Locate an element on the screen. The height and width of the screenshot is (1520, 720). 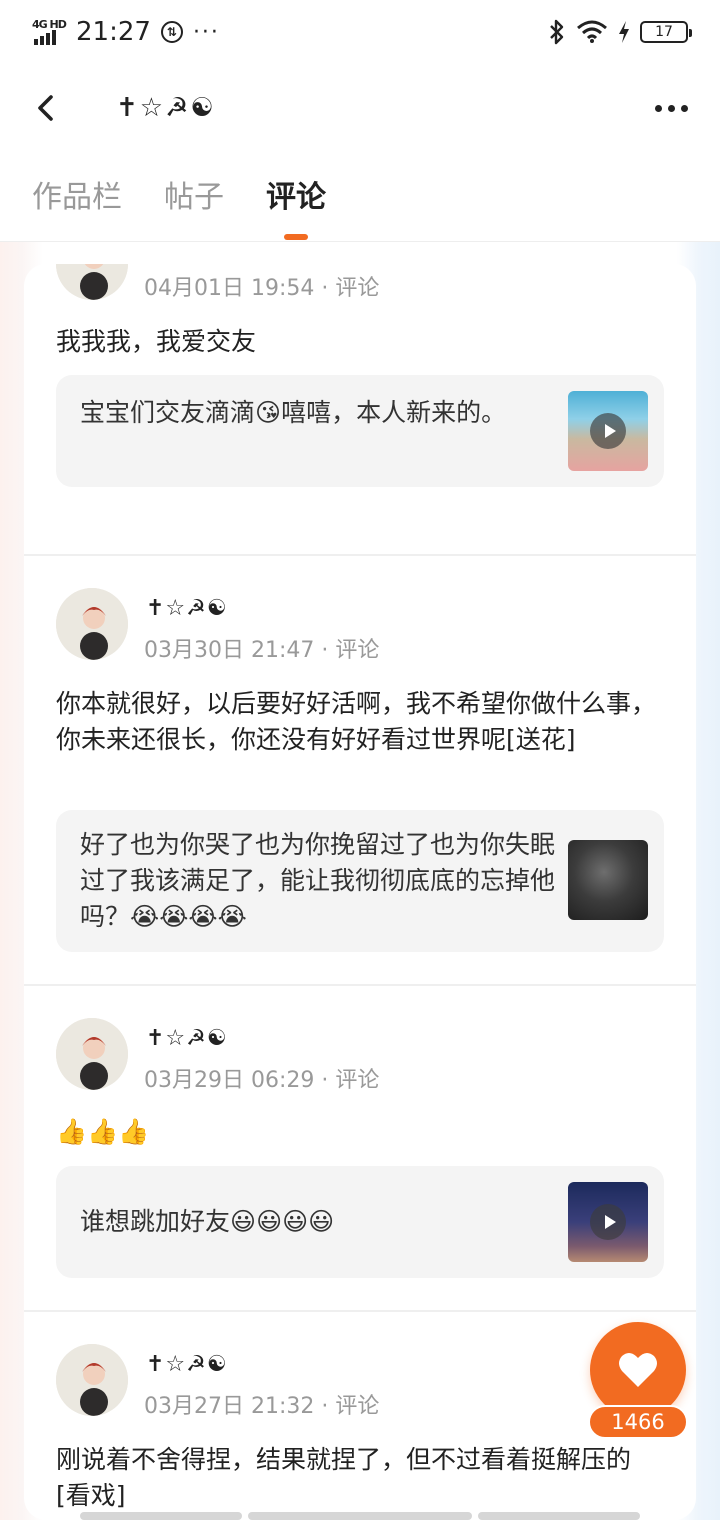
comment-meta: 04月01日 19:54 · 评论 is located at coordinates (262, 288).